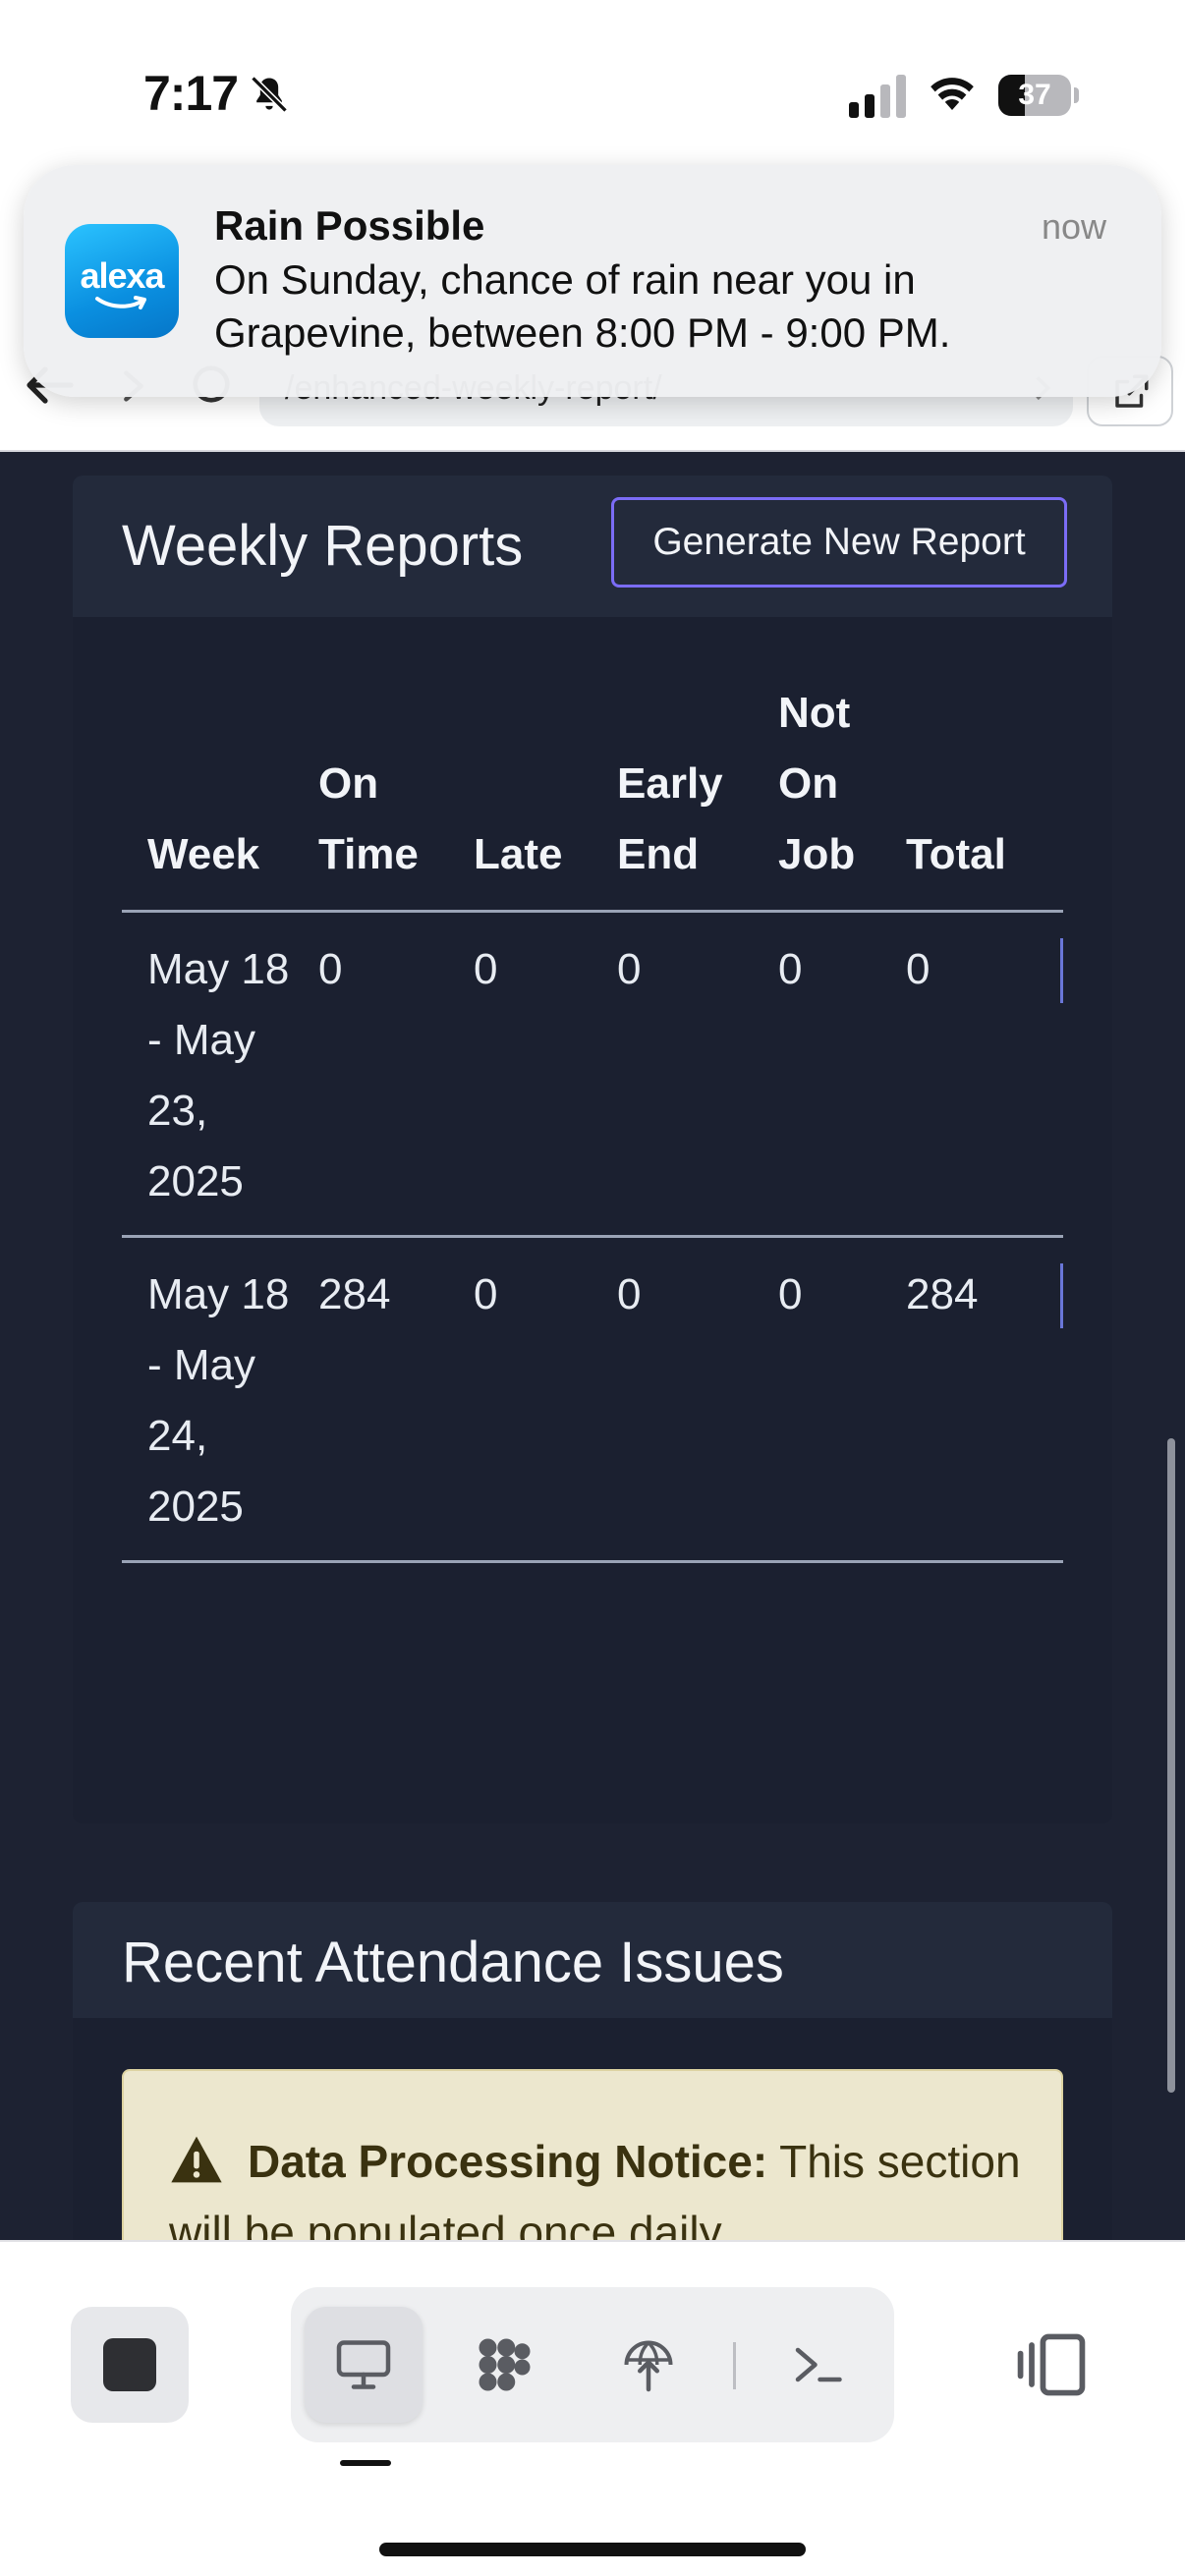  I want to click on cell-on-time: 284, so click(371, 1399).